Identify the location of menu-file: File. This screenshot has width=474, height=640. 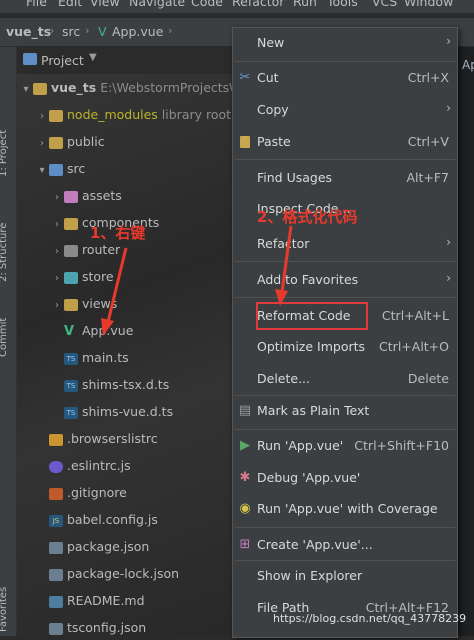
(36, 4).